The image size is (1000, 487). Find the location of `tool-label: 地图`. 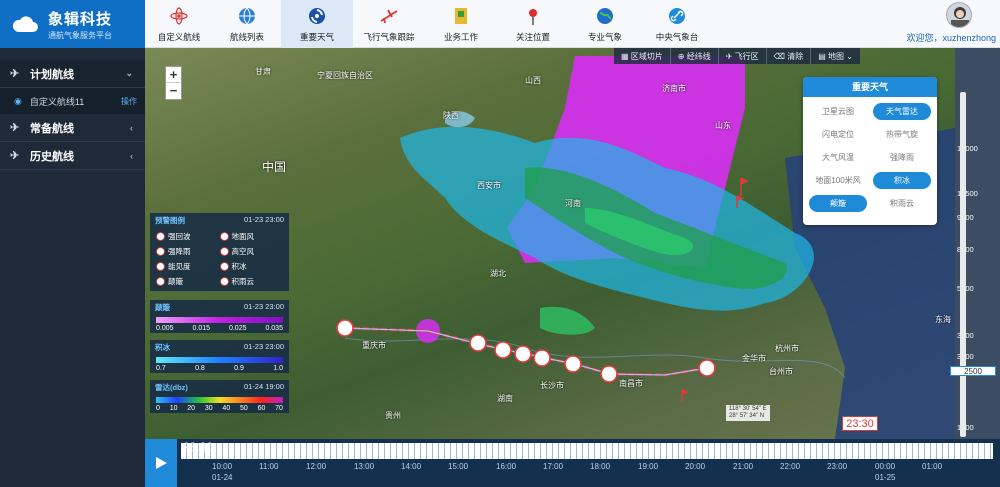

tool-label: 地图 is located at coordinates (835, 56).